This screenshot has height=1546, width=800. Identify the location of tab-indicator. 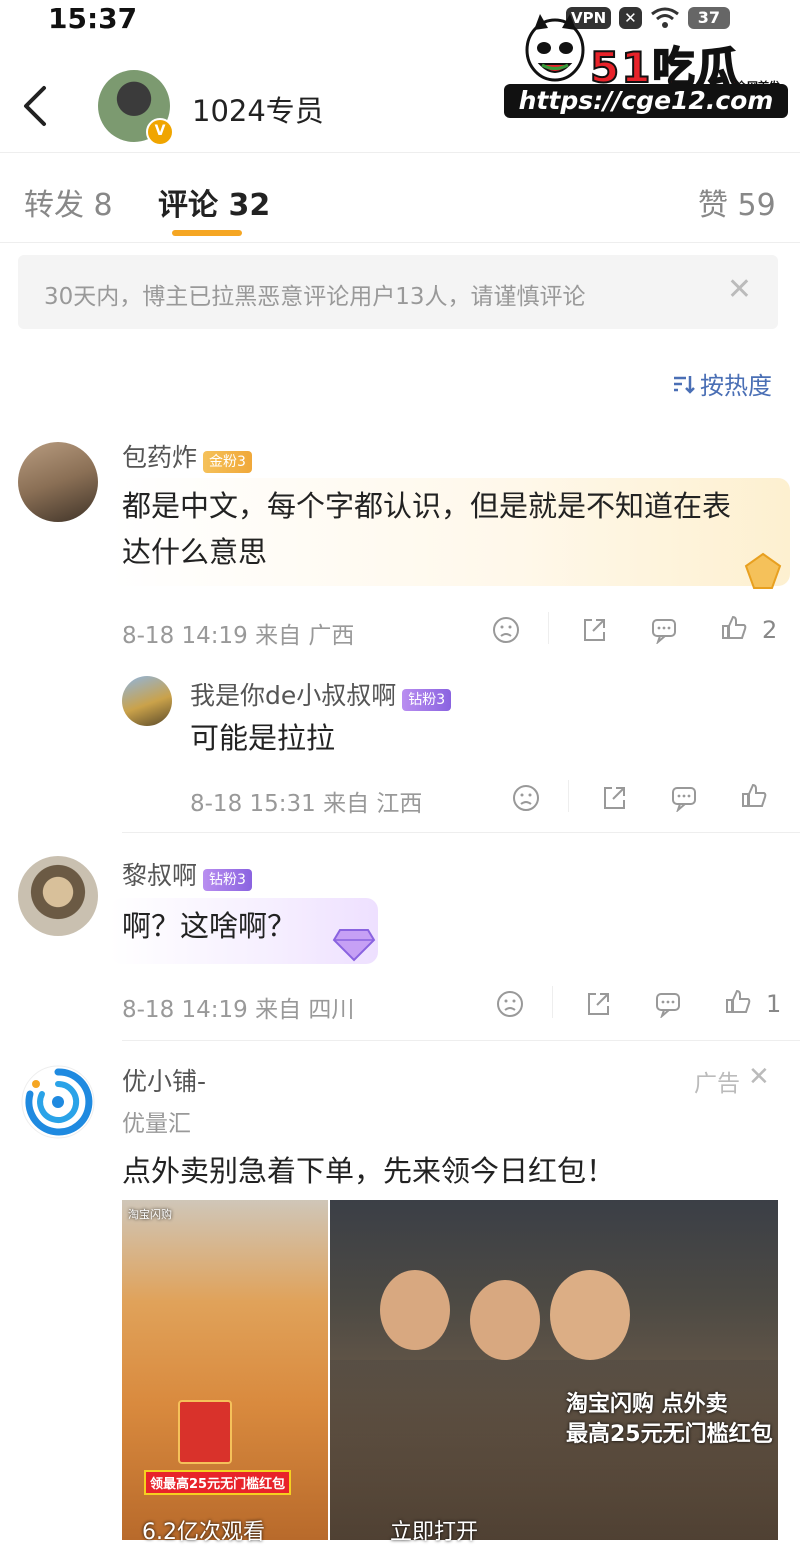
(207, 233).